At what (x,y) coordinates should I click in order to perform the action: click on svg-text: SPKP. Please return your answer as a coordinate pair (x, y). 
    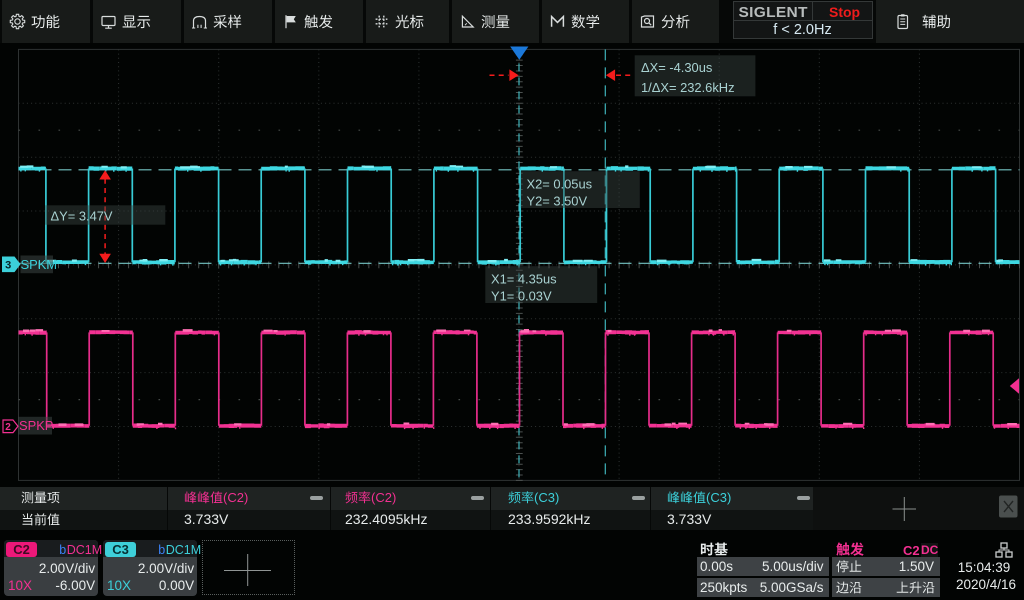
    Looking at the image, I should click on (36, 425).